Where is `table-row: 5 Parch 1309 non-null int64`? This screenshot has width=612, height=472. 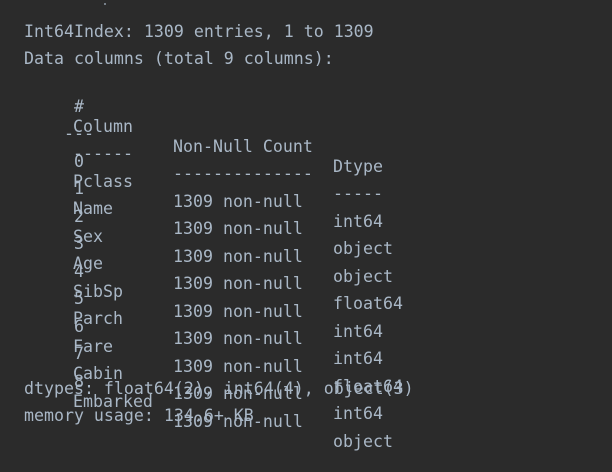
table-row: 5 Parch 1309 non-null int64 is located at coordinates (203, 318).